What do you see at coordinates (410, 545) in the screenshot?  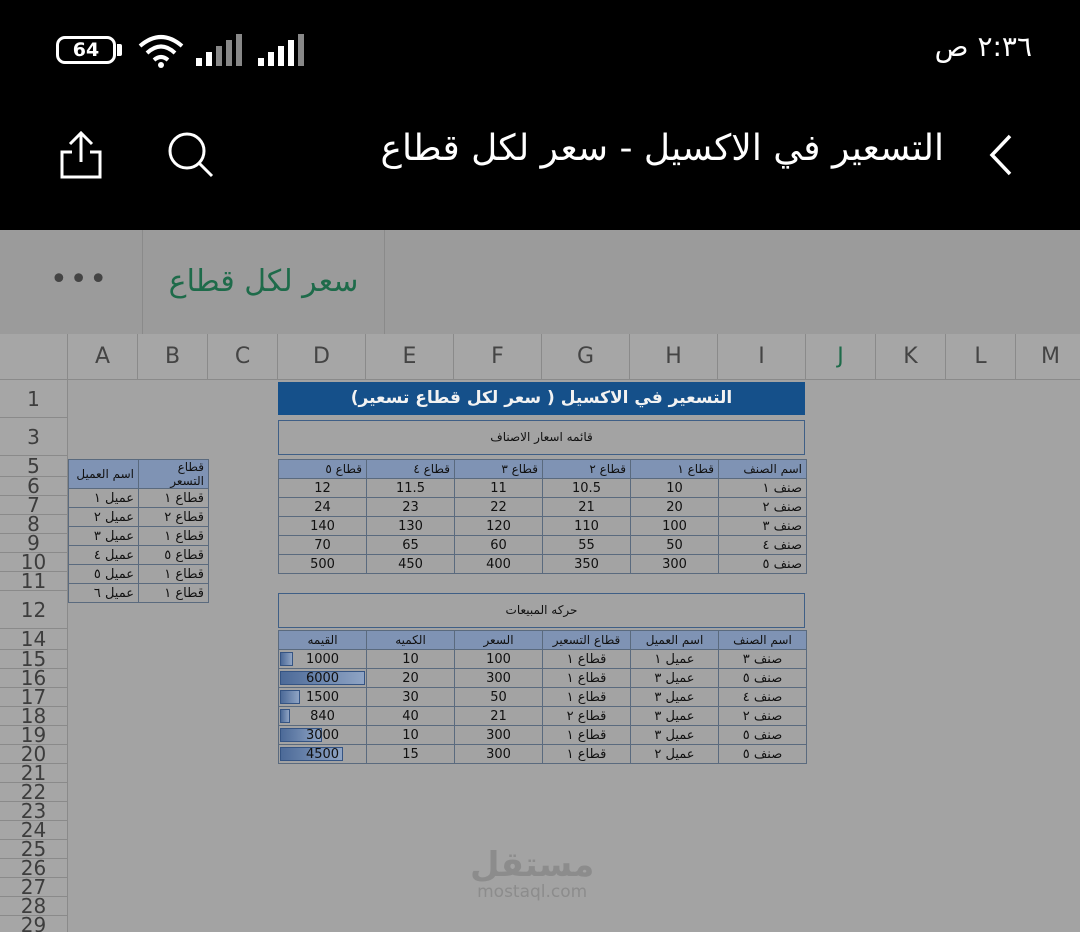 I see `cell: 65` at bounding box center [410, 545].